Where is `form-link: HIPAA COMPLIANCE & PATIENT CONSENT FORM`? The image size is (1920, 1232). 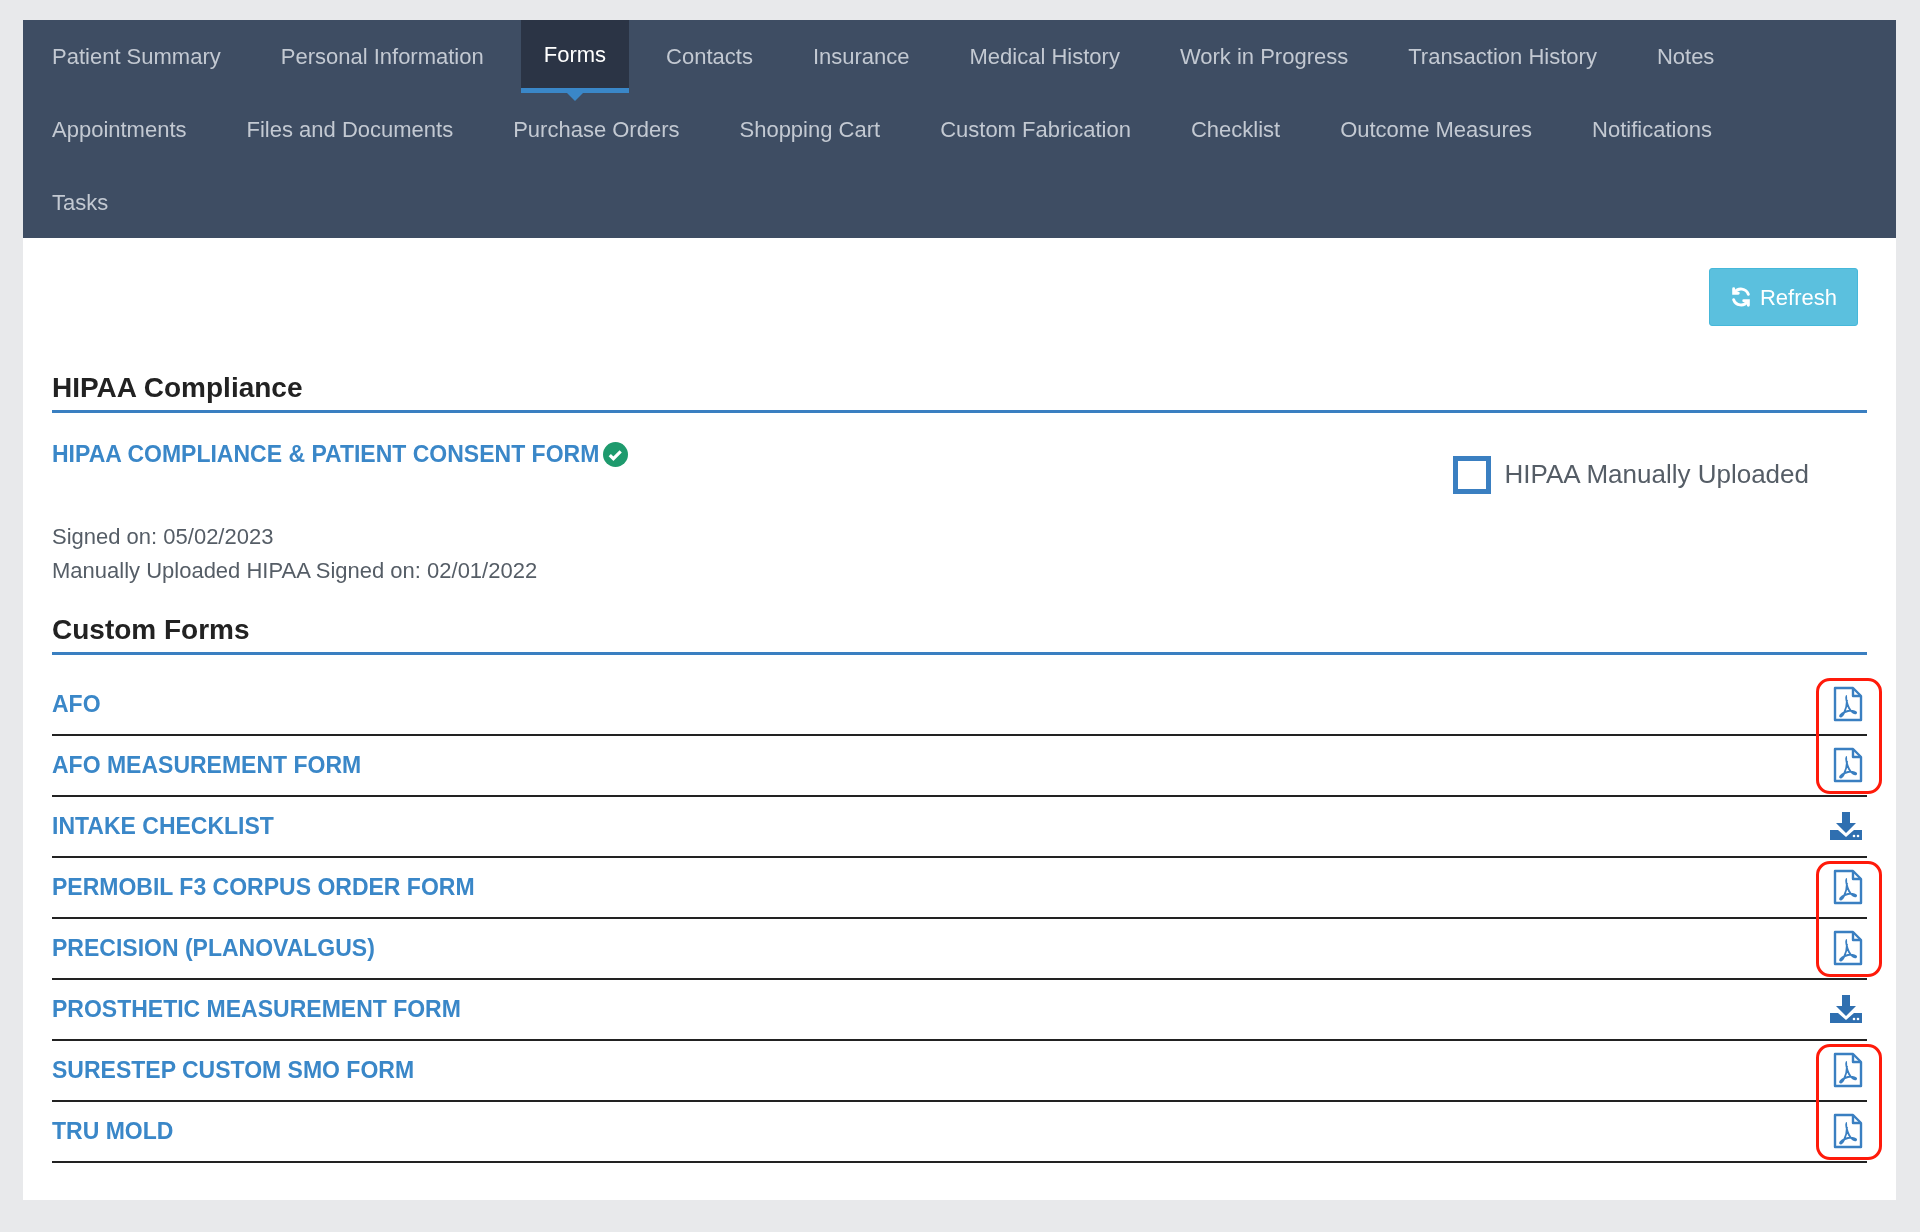 form-link: HIPAA COMPLIANCE & PATIENT CONSENT FORM is located at coordinates (326, 454).